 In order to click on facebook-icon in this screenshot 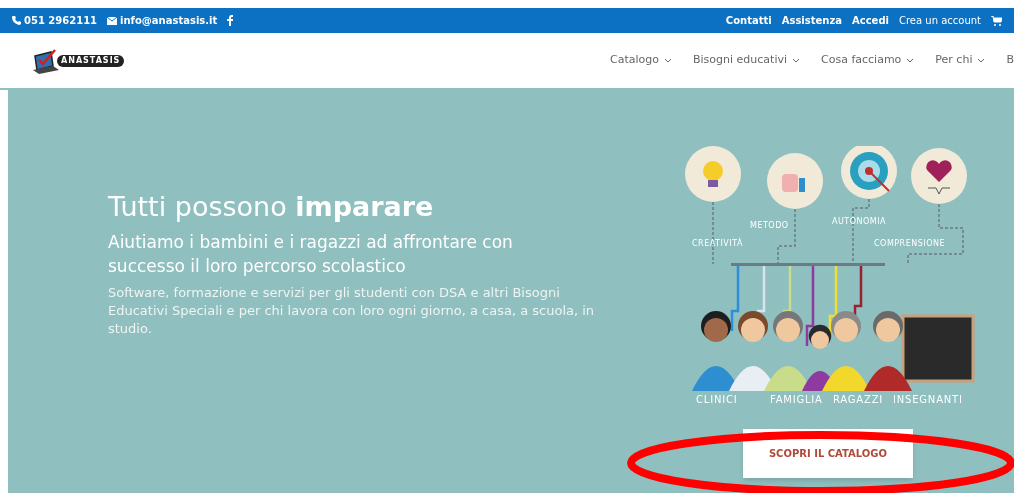, I will do `click(230, 20)`.